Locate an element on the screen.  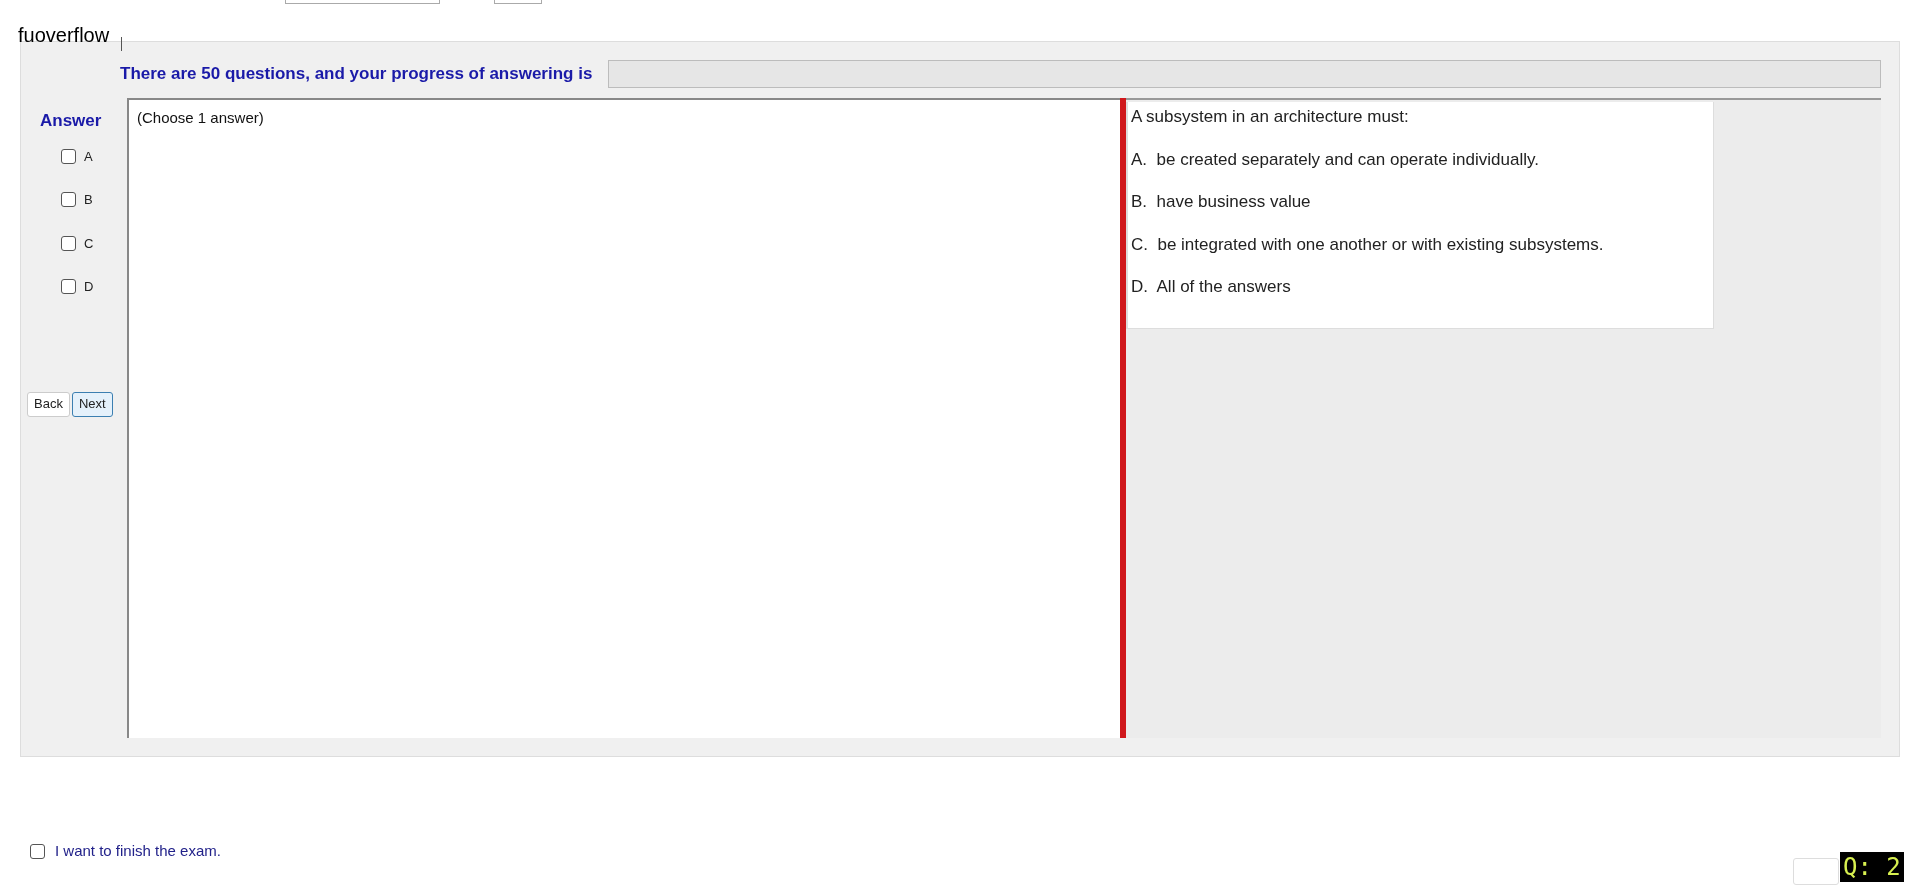
finish-checkbox is located at coordinates (37, 851).